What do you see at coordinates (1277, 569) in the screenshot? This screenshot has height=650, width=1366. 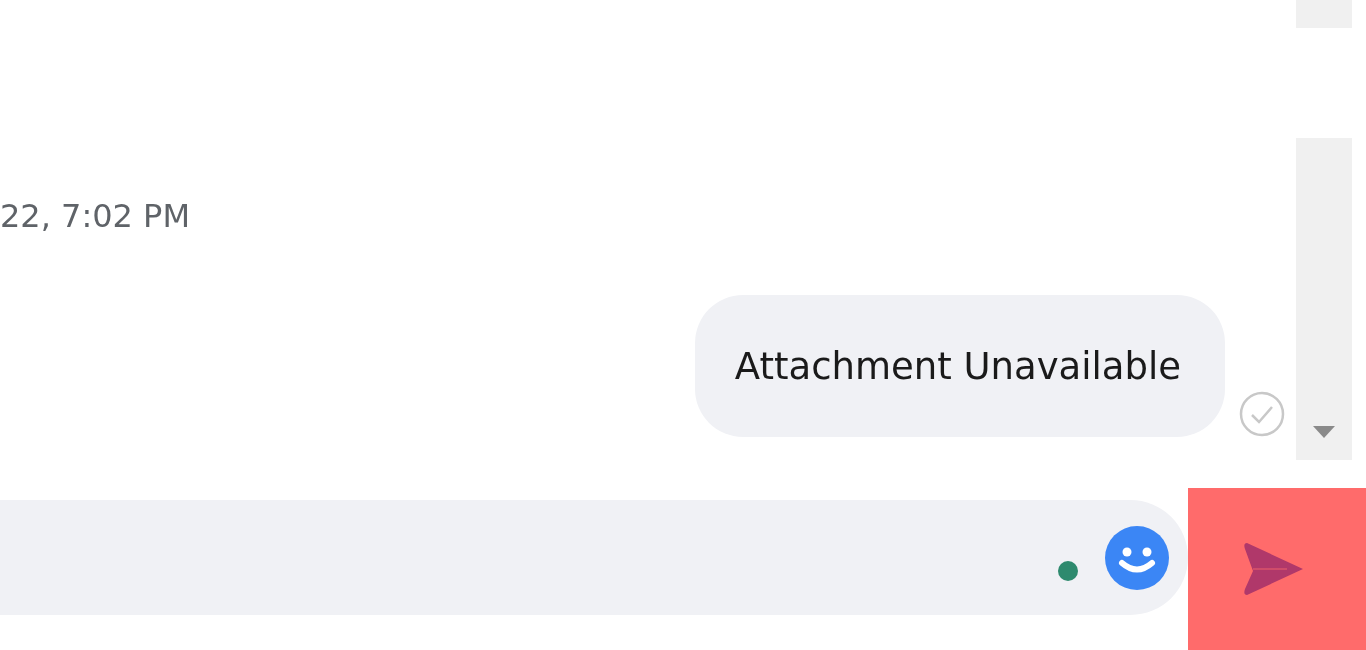 I see `send-button` at bounding box center [1277, 569].